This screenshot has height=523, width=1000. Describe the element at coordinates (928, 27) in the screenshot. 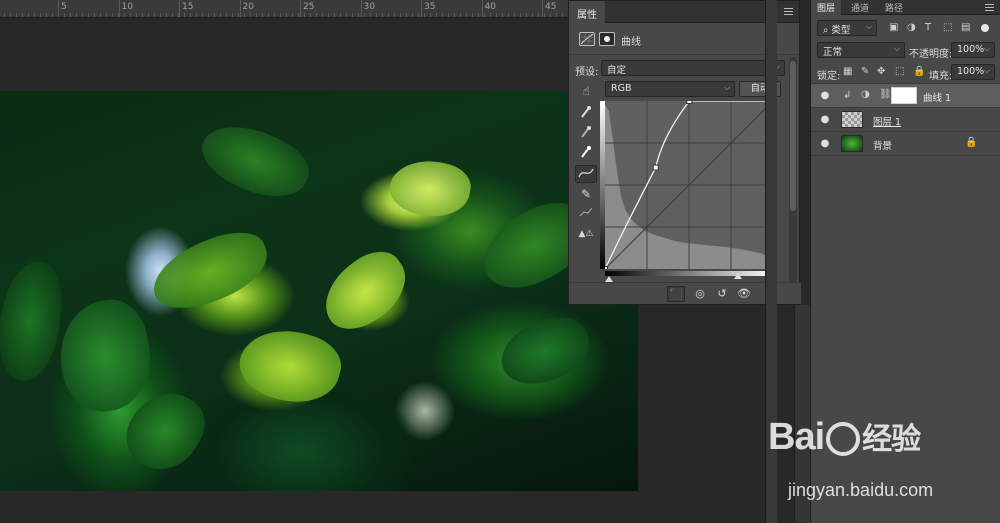

I see `filter-type-icon: T` at that location.